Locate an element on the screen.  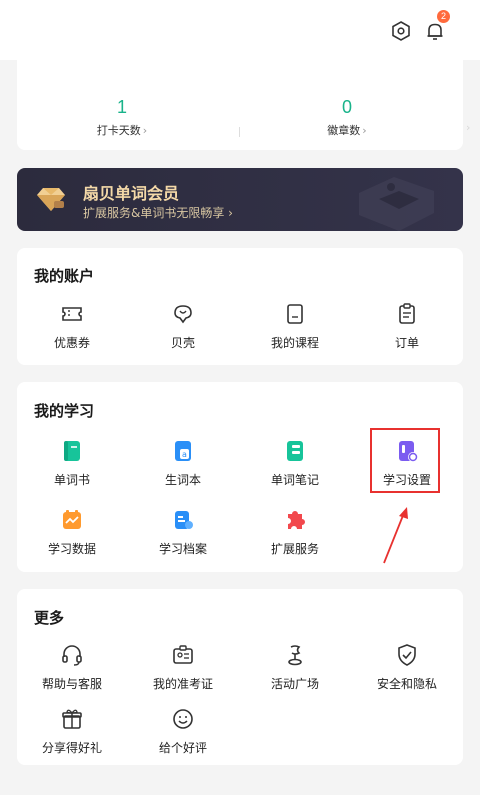
section-title: 我的学习 is located at coordinates (64, 411).